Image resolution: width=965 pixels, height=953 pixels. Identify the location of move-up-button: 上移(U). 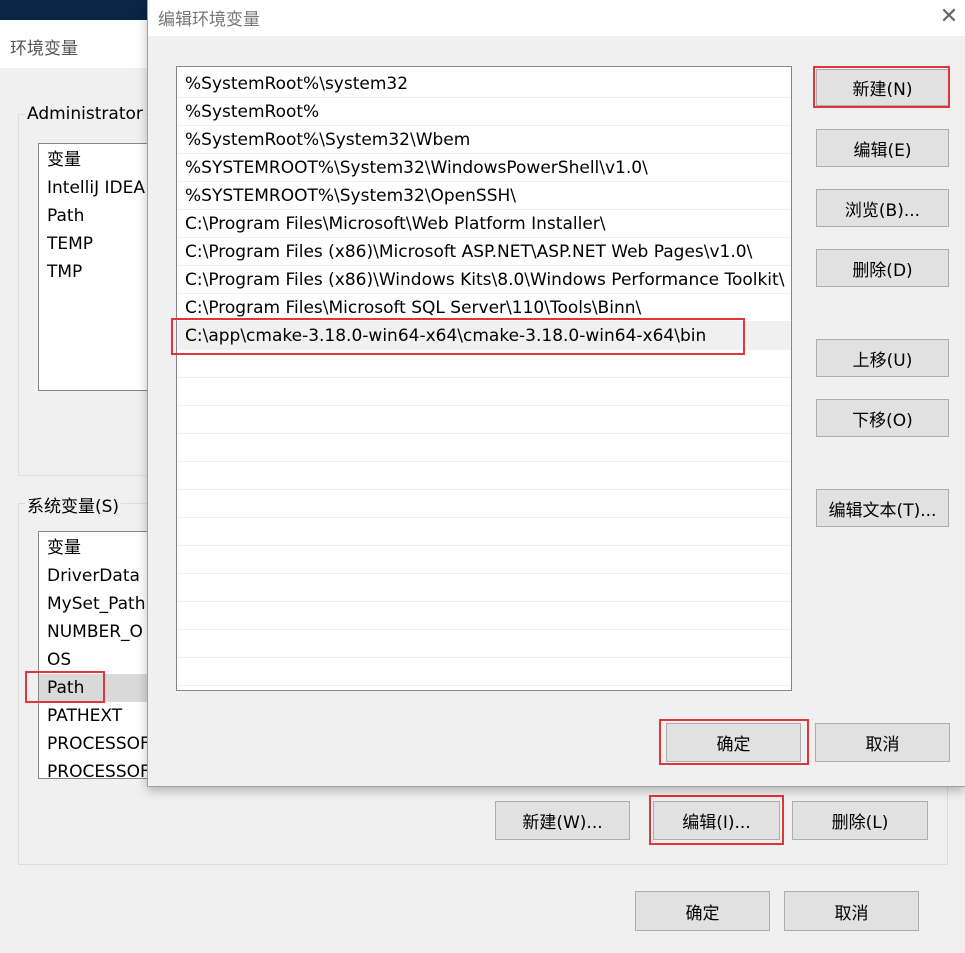
(882, 358).